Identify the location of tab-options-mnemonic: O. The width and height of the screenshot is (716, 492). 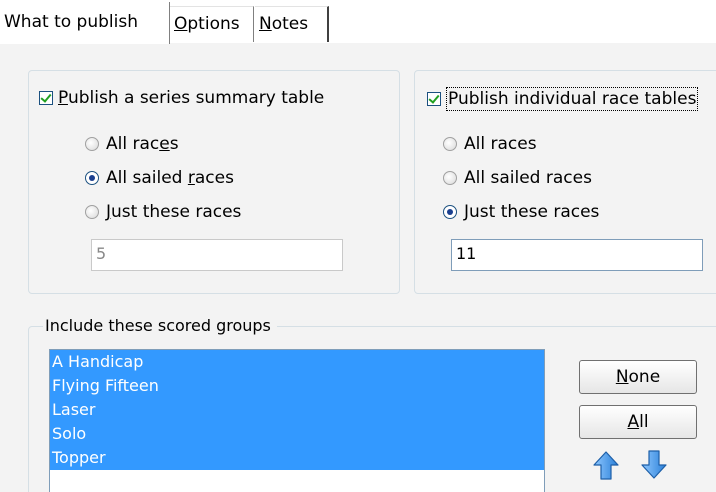
(181, 24).